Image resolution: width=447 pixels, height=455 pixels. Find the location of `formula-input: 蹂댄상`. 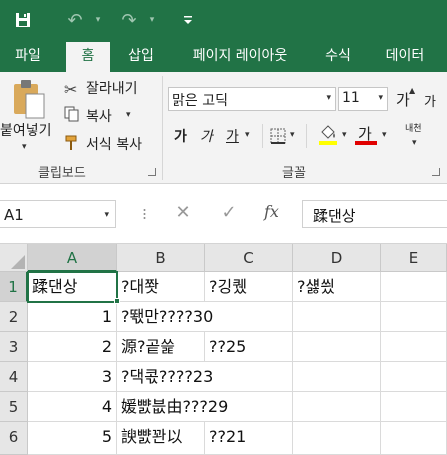

formula-input: 蹂댄상 is located at coordinates (374, 214).